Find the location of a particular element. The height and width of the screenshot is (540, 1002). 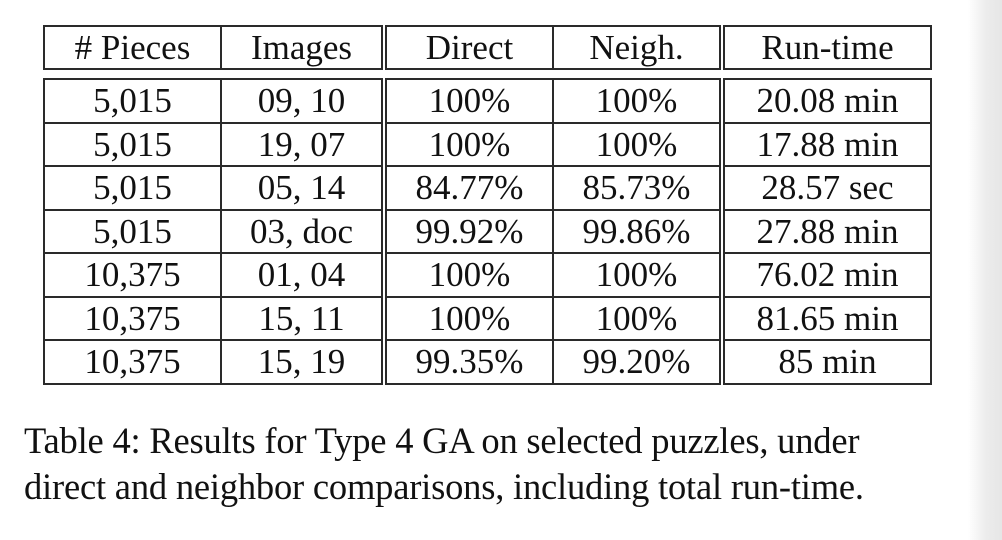

table-row: 5,015 05, 14 84.77% 85.73% 28.57 sec is located at coordinates (487, 188).